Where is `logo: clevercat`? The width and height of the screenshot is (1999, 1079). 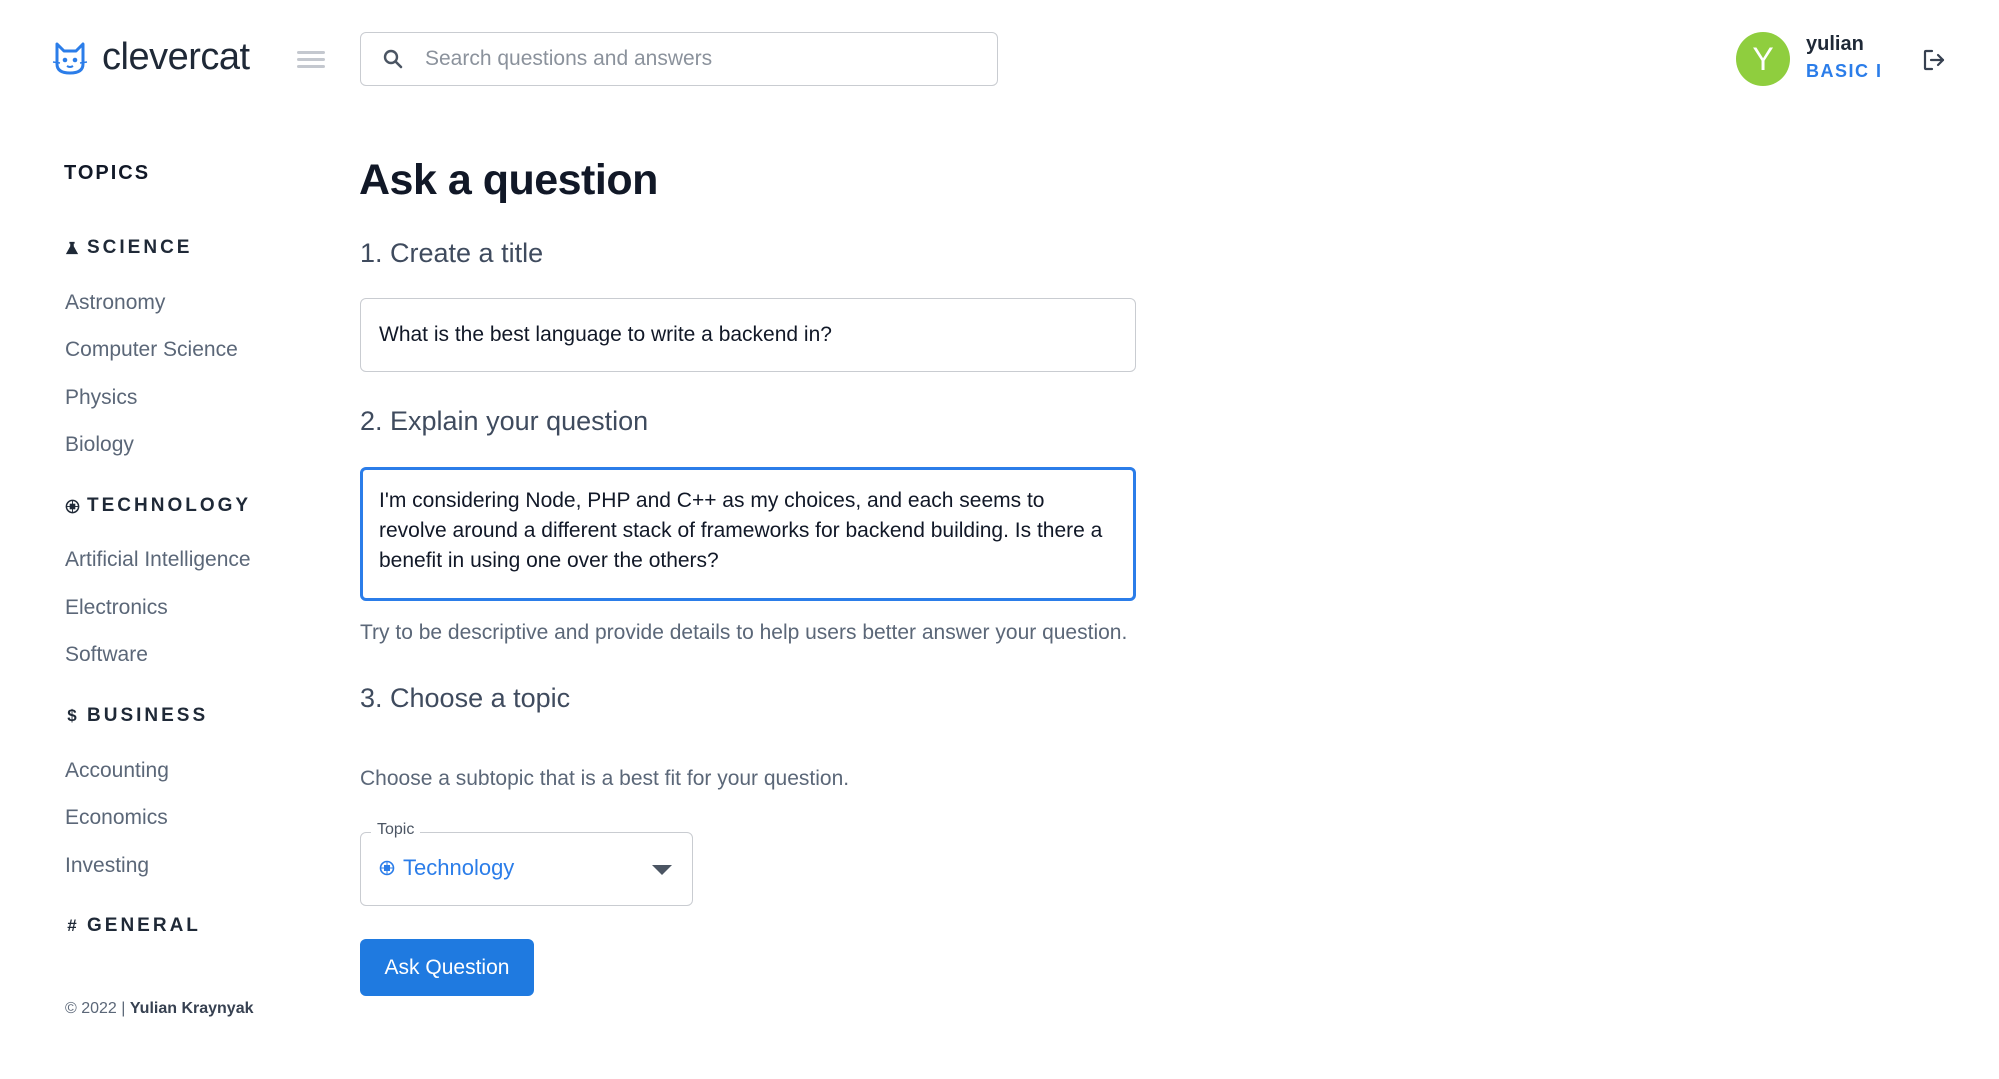
logo: clevercat is located at coordinates (151, 57).